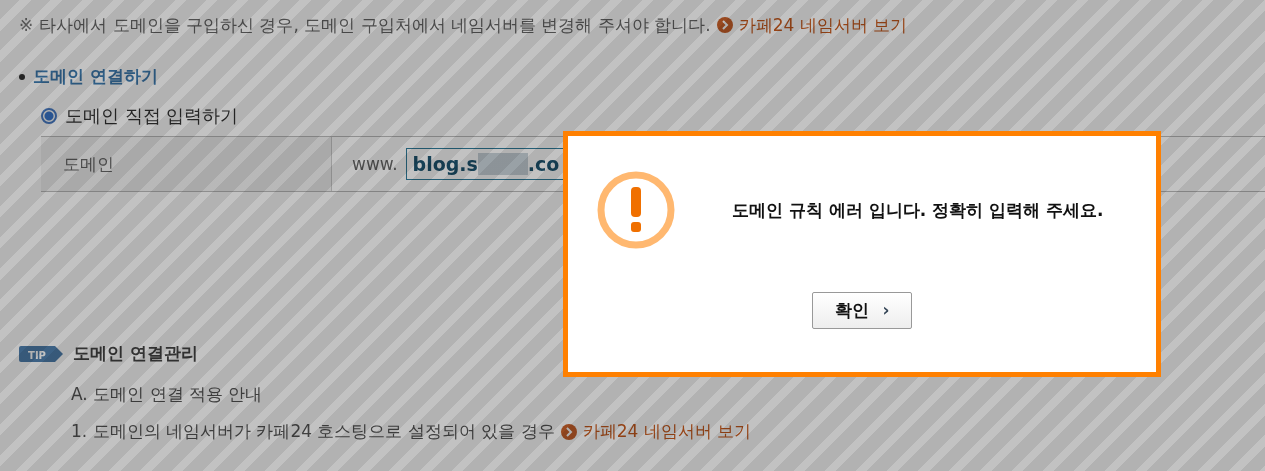 The image size is (1265, 471). Describe the element at coordinates (22, 76) in the screenshot. I see `bullet-icon` at that location.